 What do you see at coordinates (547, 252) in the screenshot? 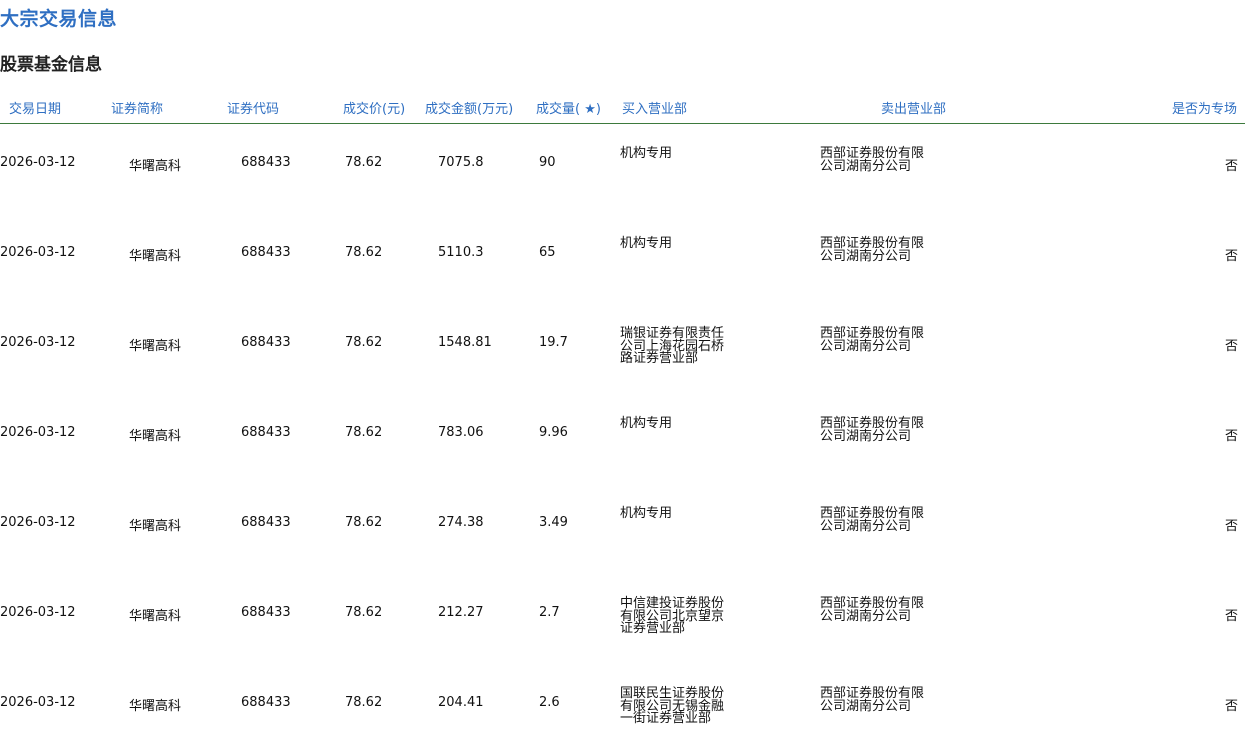
I see `cell-volume: 65` at bounding box center [547, 252].